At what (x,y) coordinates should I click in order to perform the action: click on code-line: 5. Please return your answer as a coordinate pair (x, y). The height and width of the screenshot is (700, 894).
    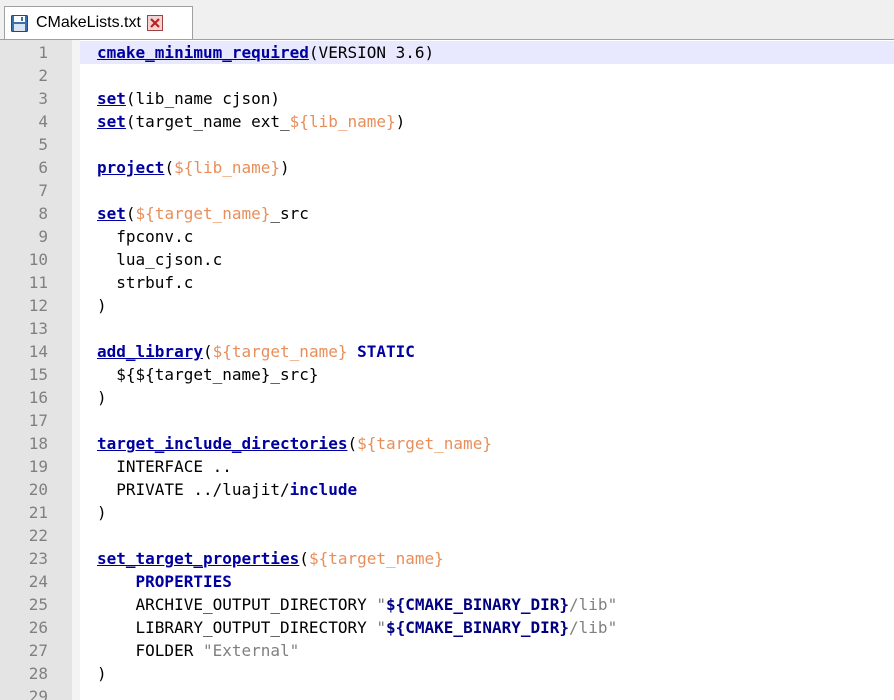
    Looking at the image, I should click on (447, 144).